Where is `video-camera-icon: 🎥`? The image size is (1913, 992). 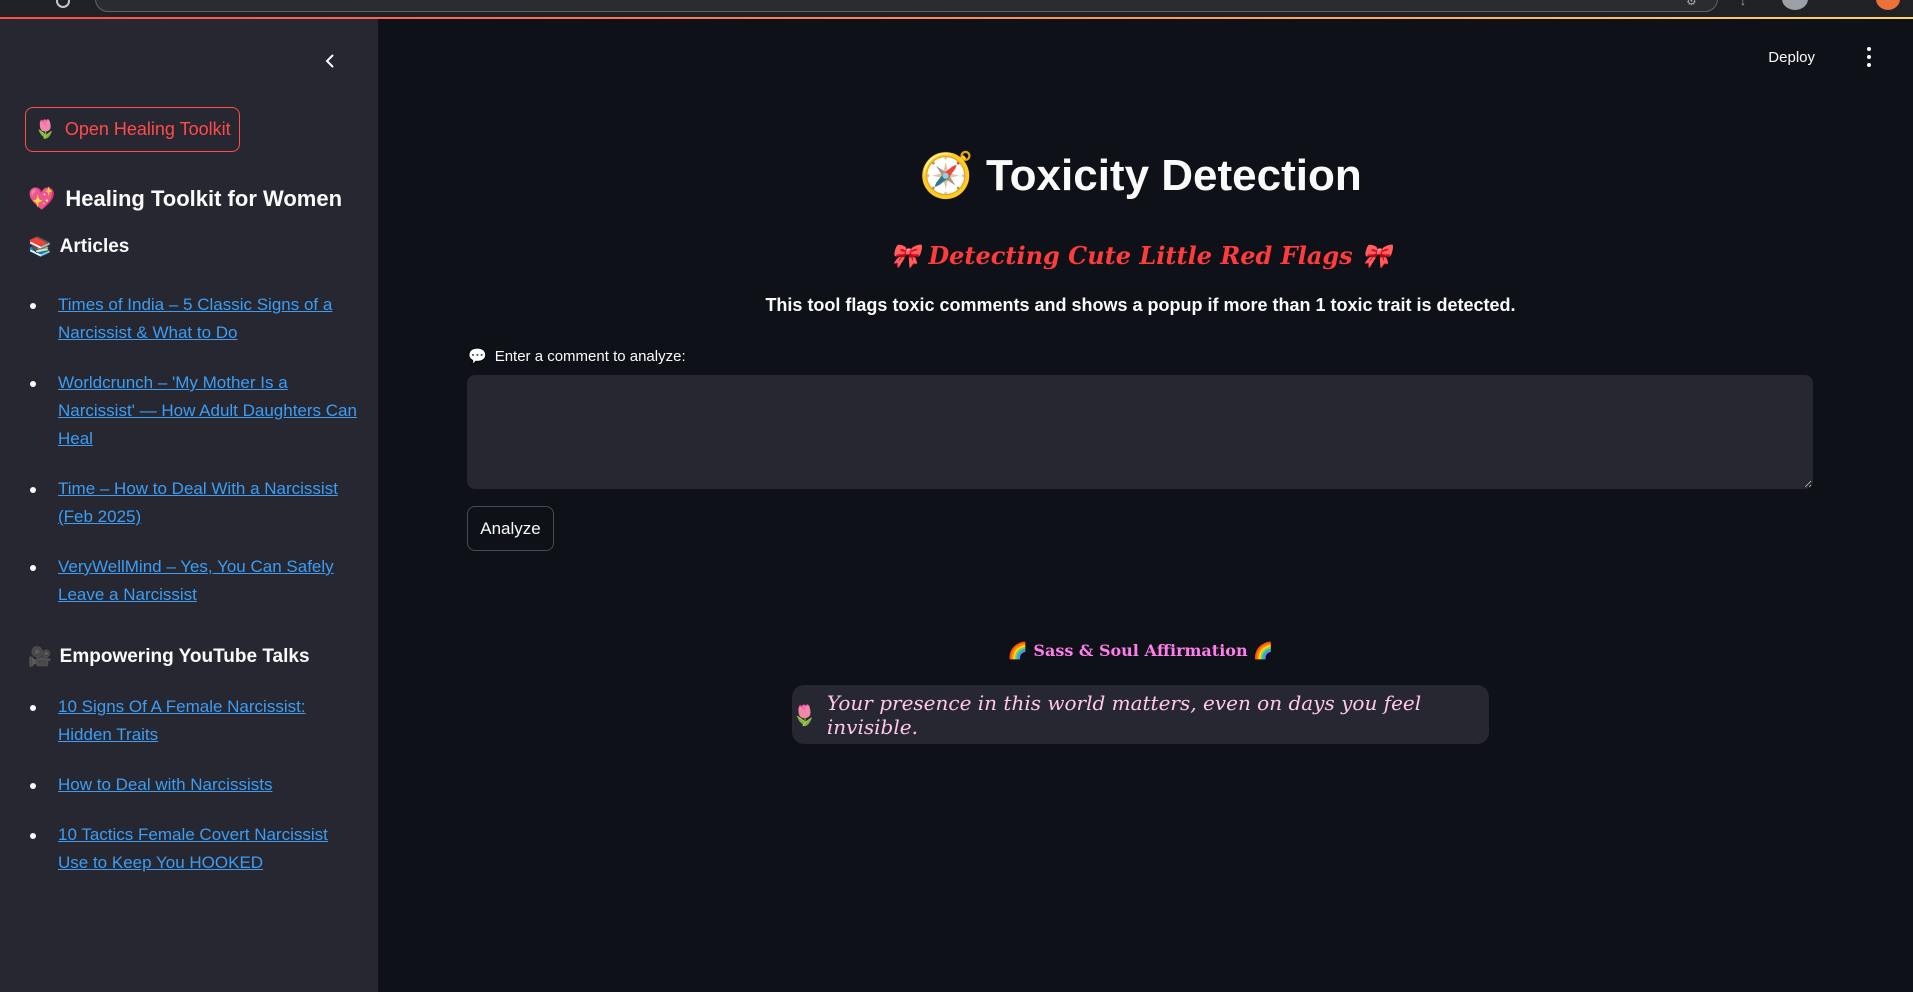 video-camera-icon: 🎥 is located at coordinates (40, 657).